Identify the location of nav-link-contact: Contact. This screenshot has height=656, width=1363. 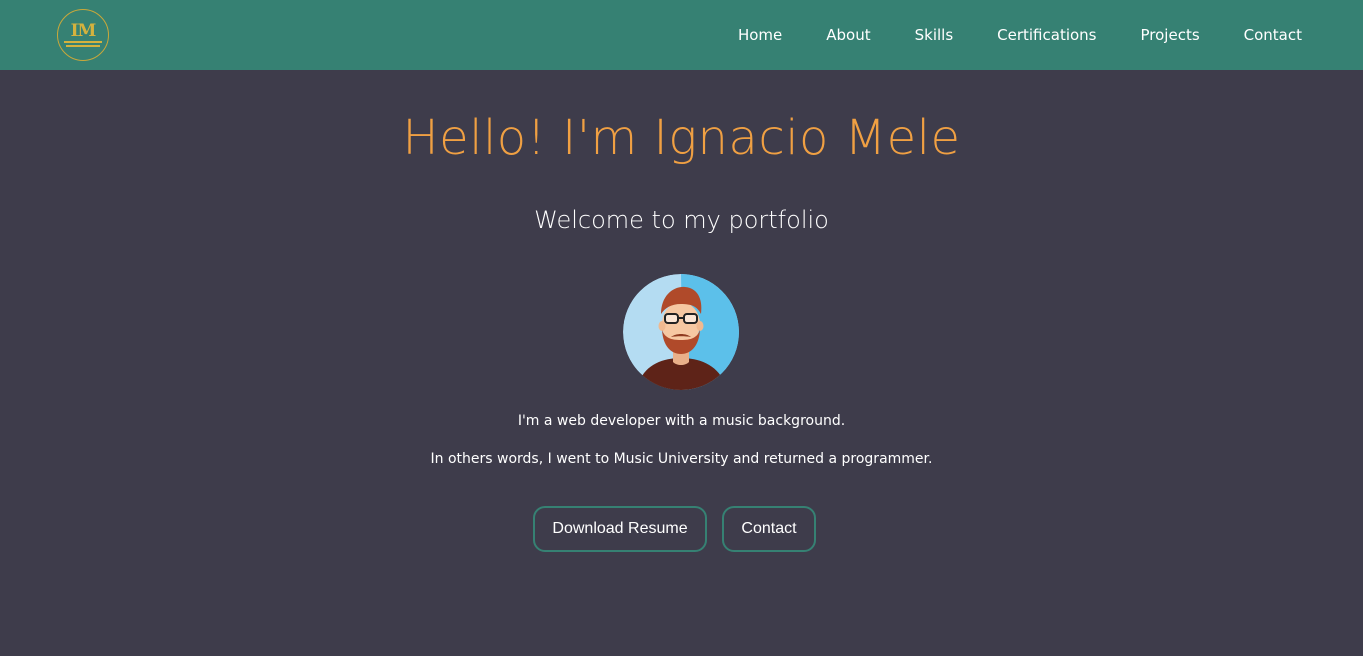
(1273, 35).